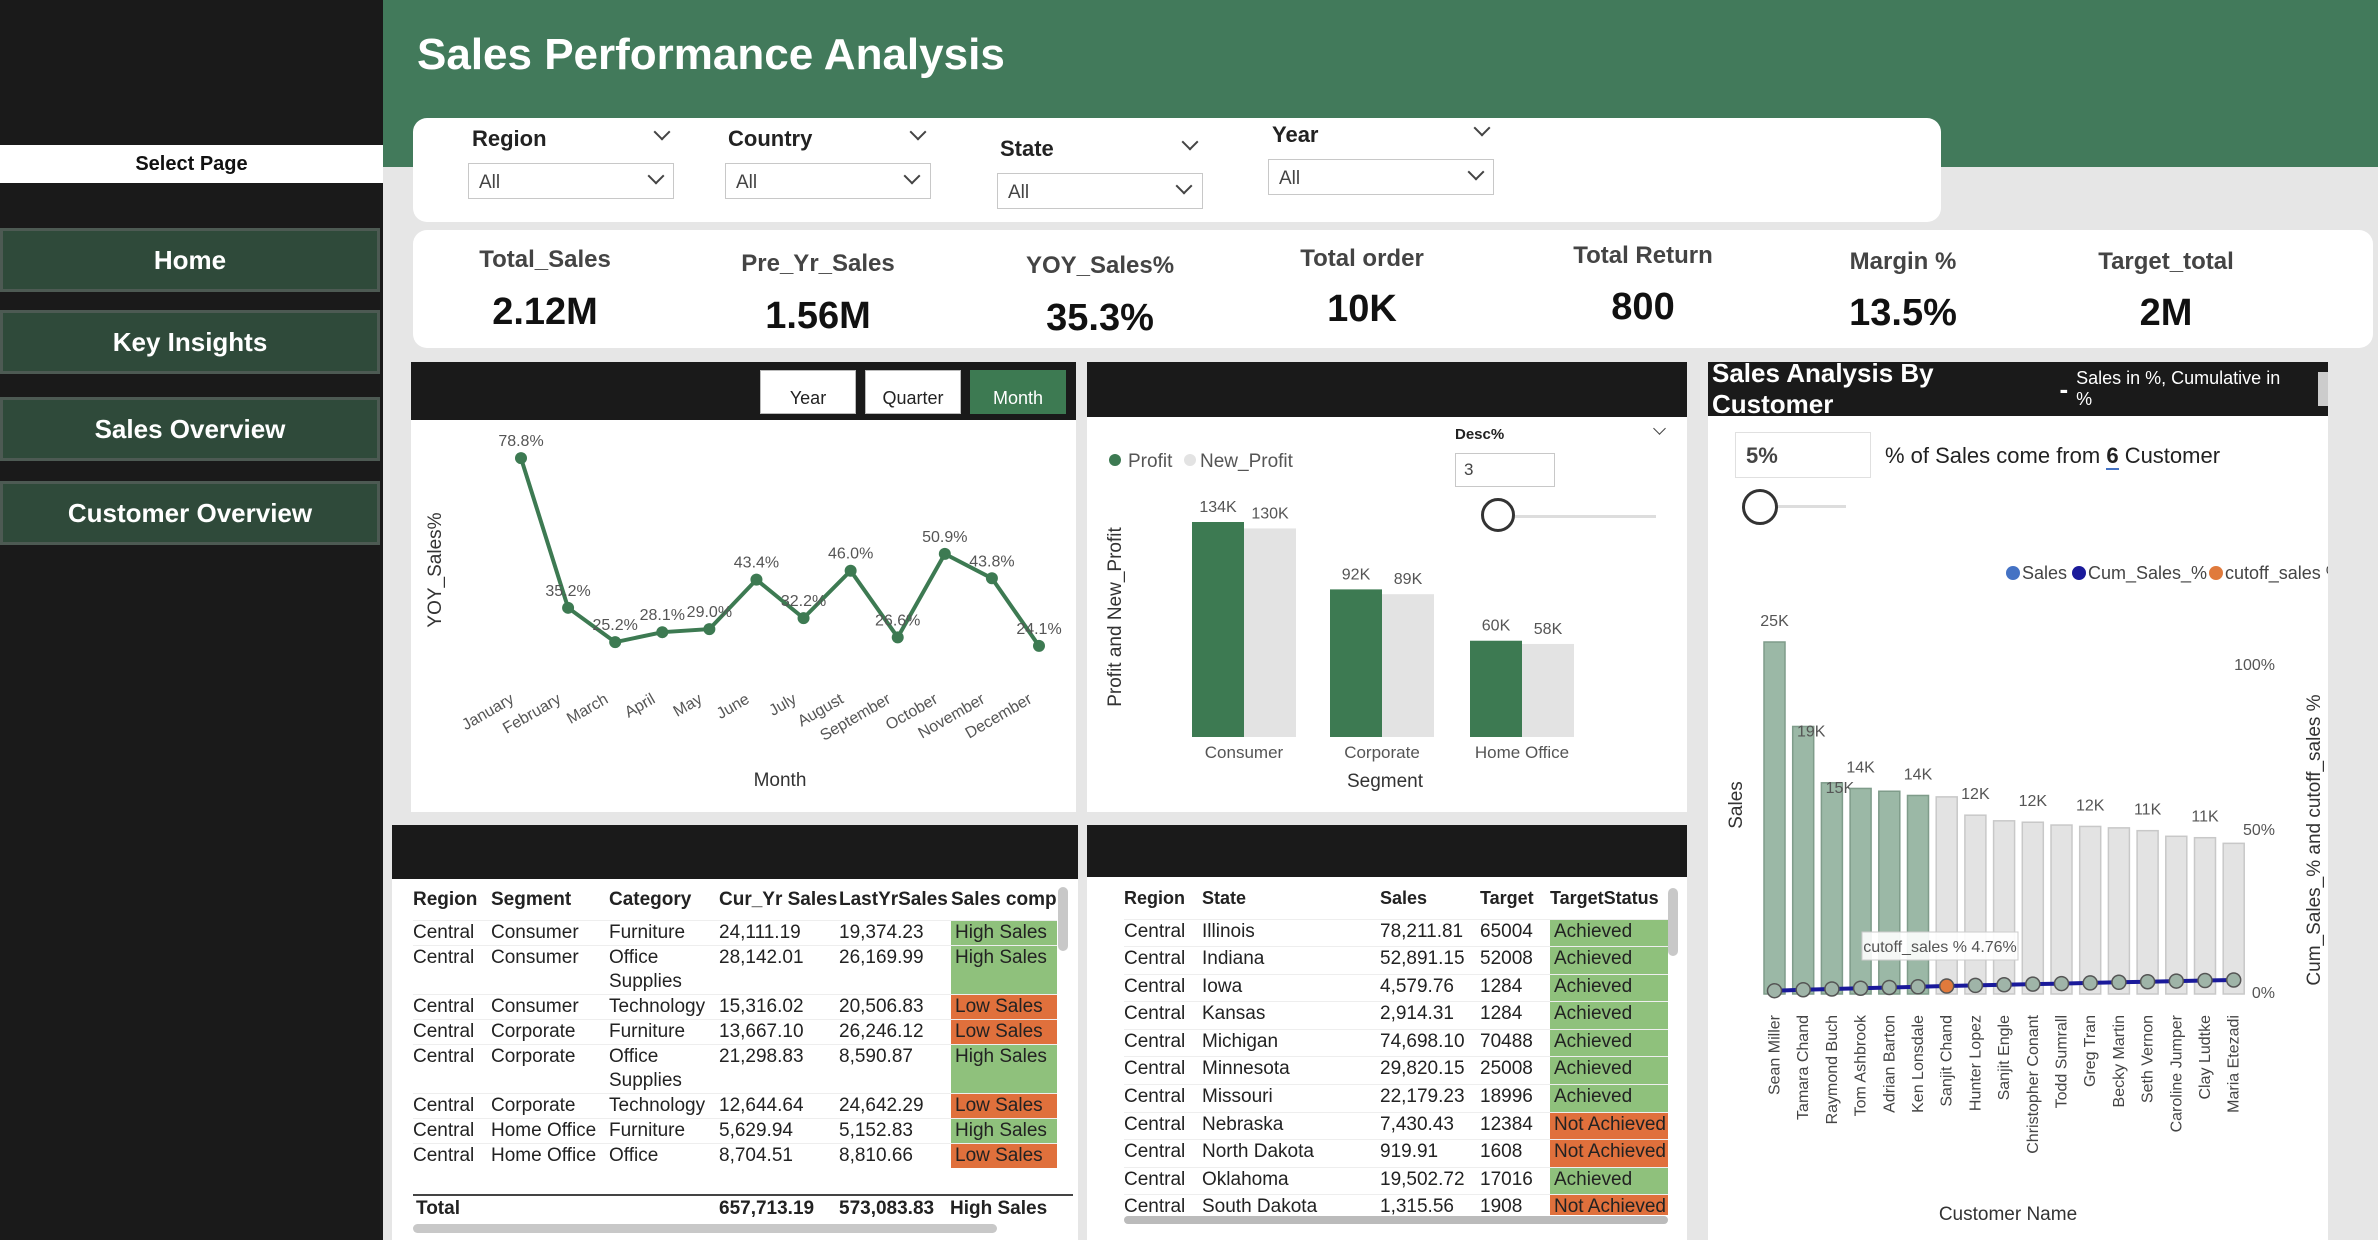 This screenshot has width=2378, height=1240. What do you see at coordinates (1396, 988) in the screenshot?
I see `state-table-row: Central Iowa 4,579.76 1284 Achieved` at bounding box center [1396, 988].